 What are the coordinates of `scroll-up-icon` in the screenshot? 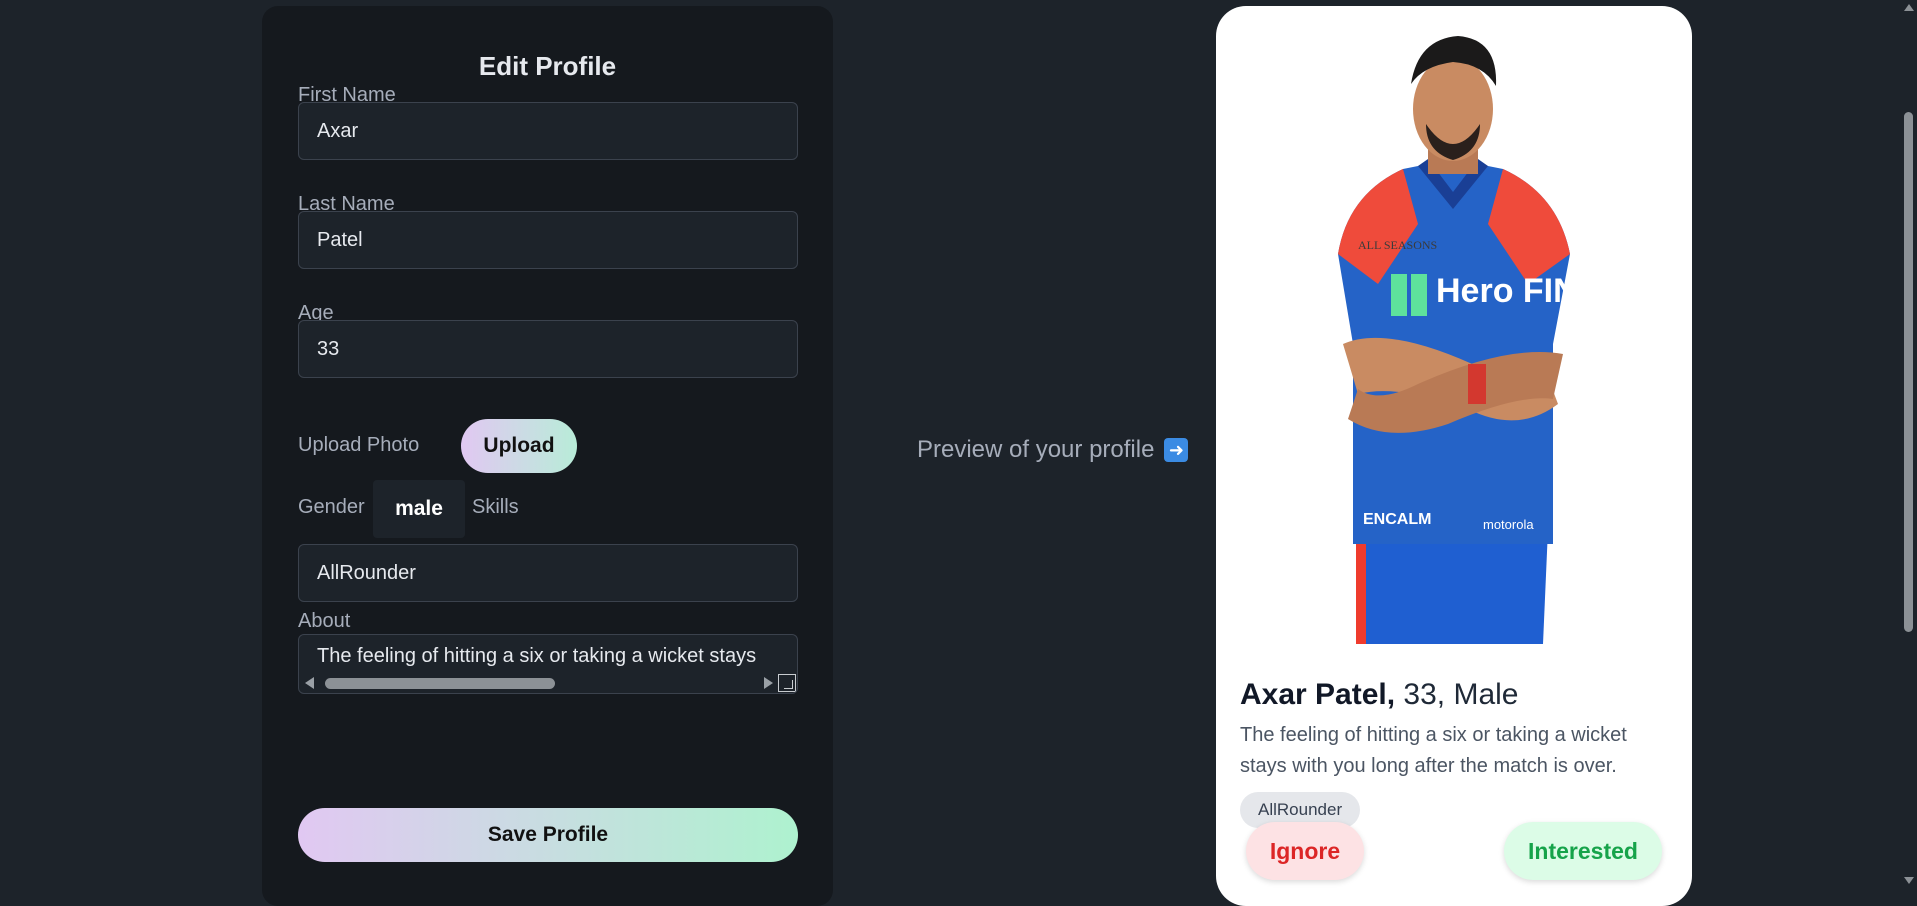 It's located at (1909, 7).